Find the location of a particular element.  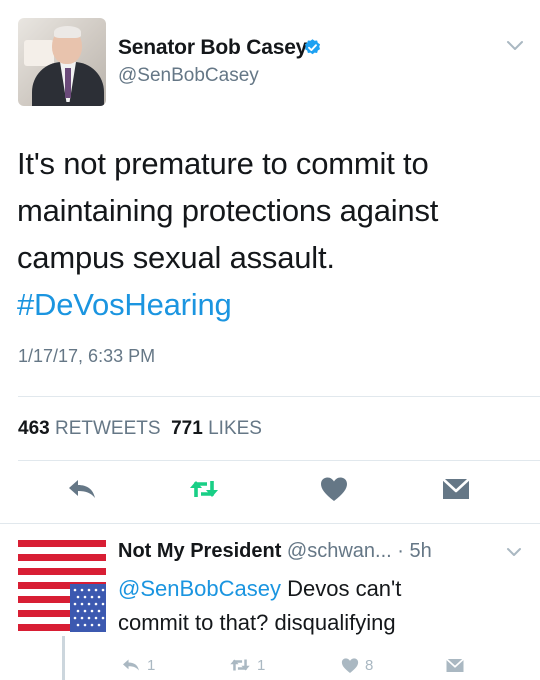

reply-dm-button is located at coordinates (455, 665).